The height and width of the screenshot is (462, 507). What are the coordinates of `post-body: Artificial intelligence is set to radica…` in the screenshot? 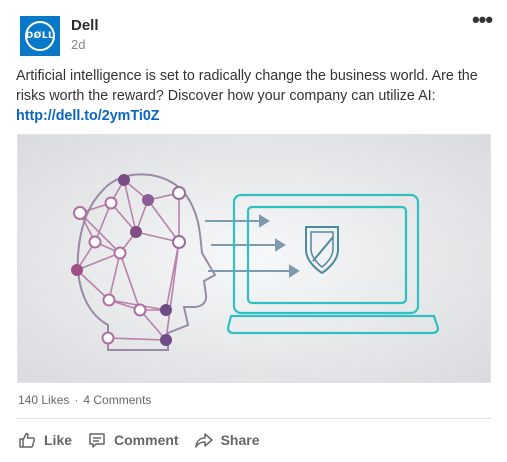 It's located at (253, 96).